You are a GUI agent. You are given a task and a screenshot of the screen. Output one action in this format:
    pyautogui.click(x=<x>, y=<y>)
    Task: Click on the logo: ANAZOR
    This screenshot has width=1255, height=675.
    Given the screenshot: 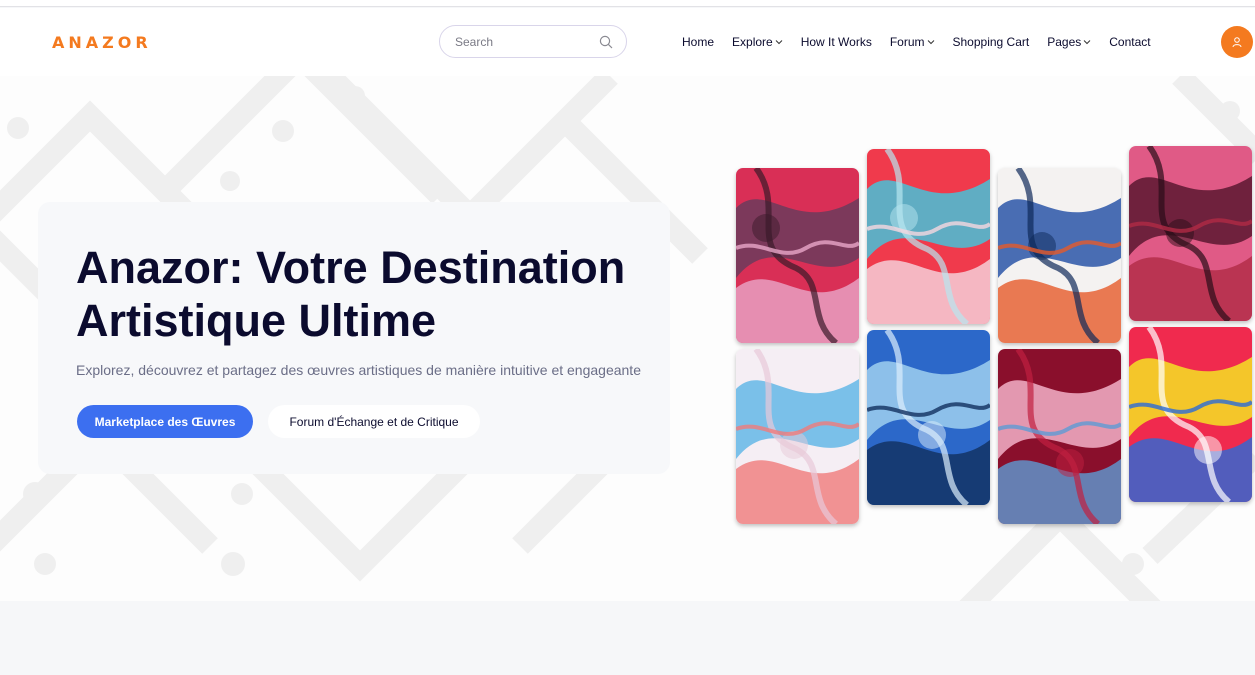 What is the action you would take?
    pyautogui.click(x=102, y=42)
    